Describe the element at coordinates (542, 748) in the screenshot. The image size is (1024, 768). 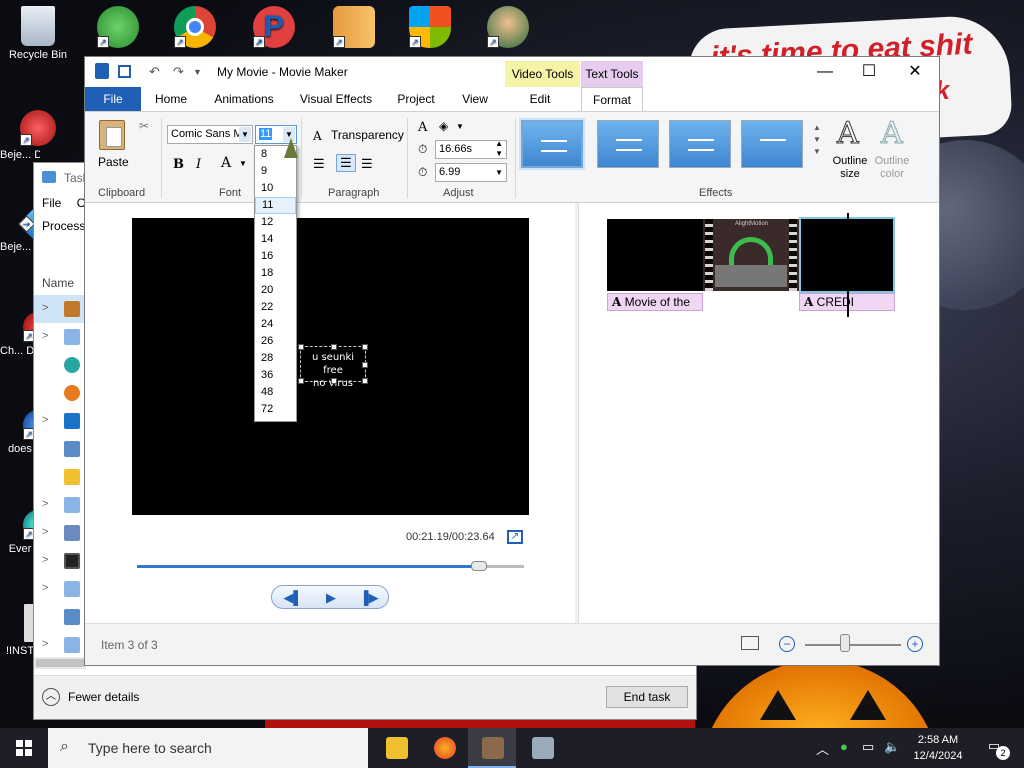
I see `taskbar-task-manager` at that location.